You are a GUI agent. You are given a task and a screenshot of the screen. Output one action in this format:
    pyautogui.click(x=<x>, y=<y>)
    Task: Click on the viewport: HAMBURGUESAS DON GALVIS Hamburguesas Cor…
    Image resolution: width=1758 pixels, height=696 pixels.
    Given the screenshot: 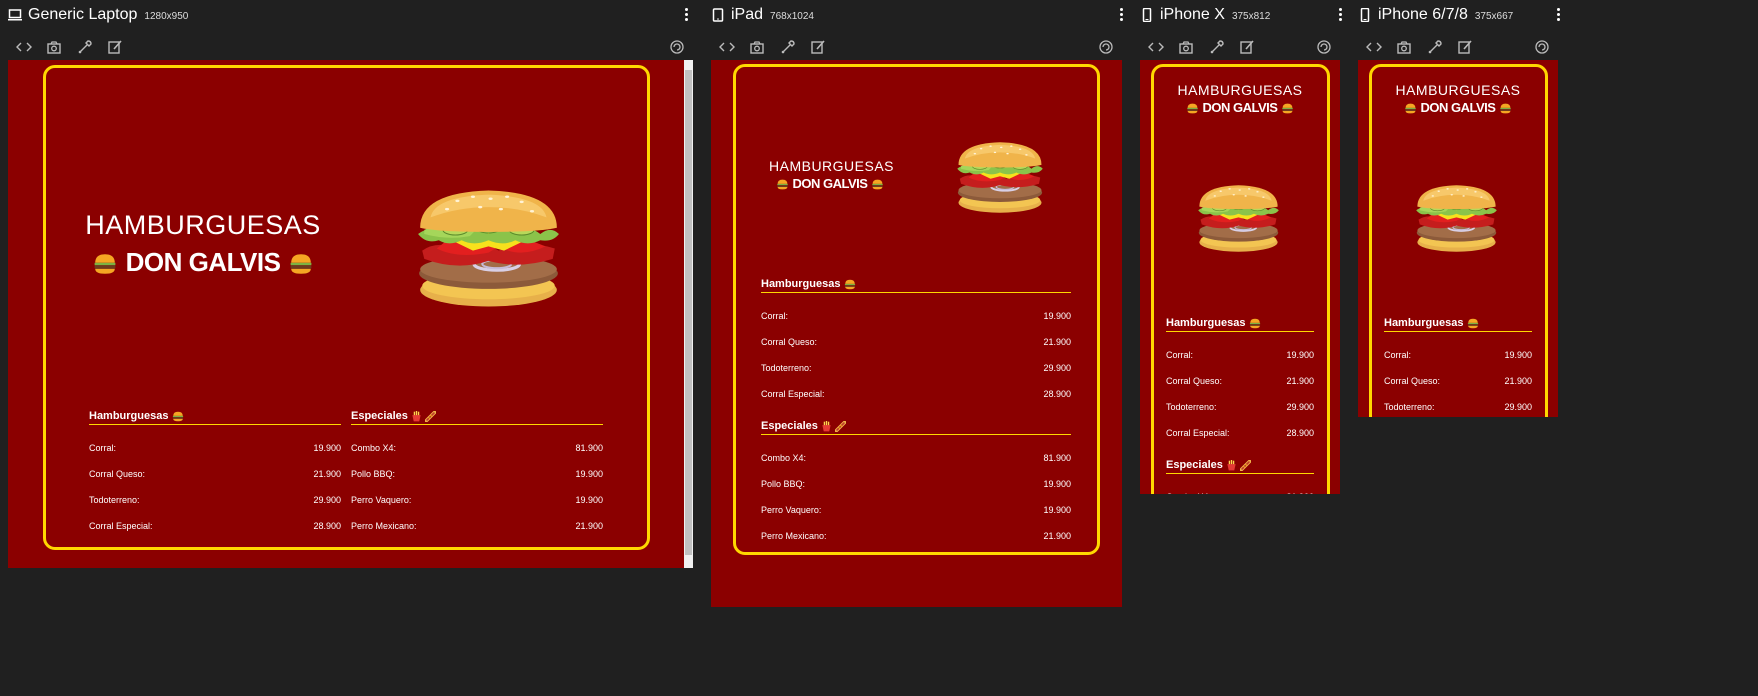 What is the action you would take?
    pyautogui.click(x=1240, y=277)
    